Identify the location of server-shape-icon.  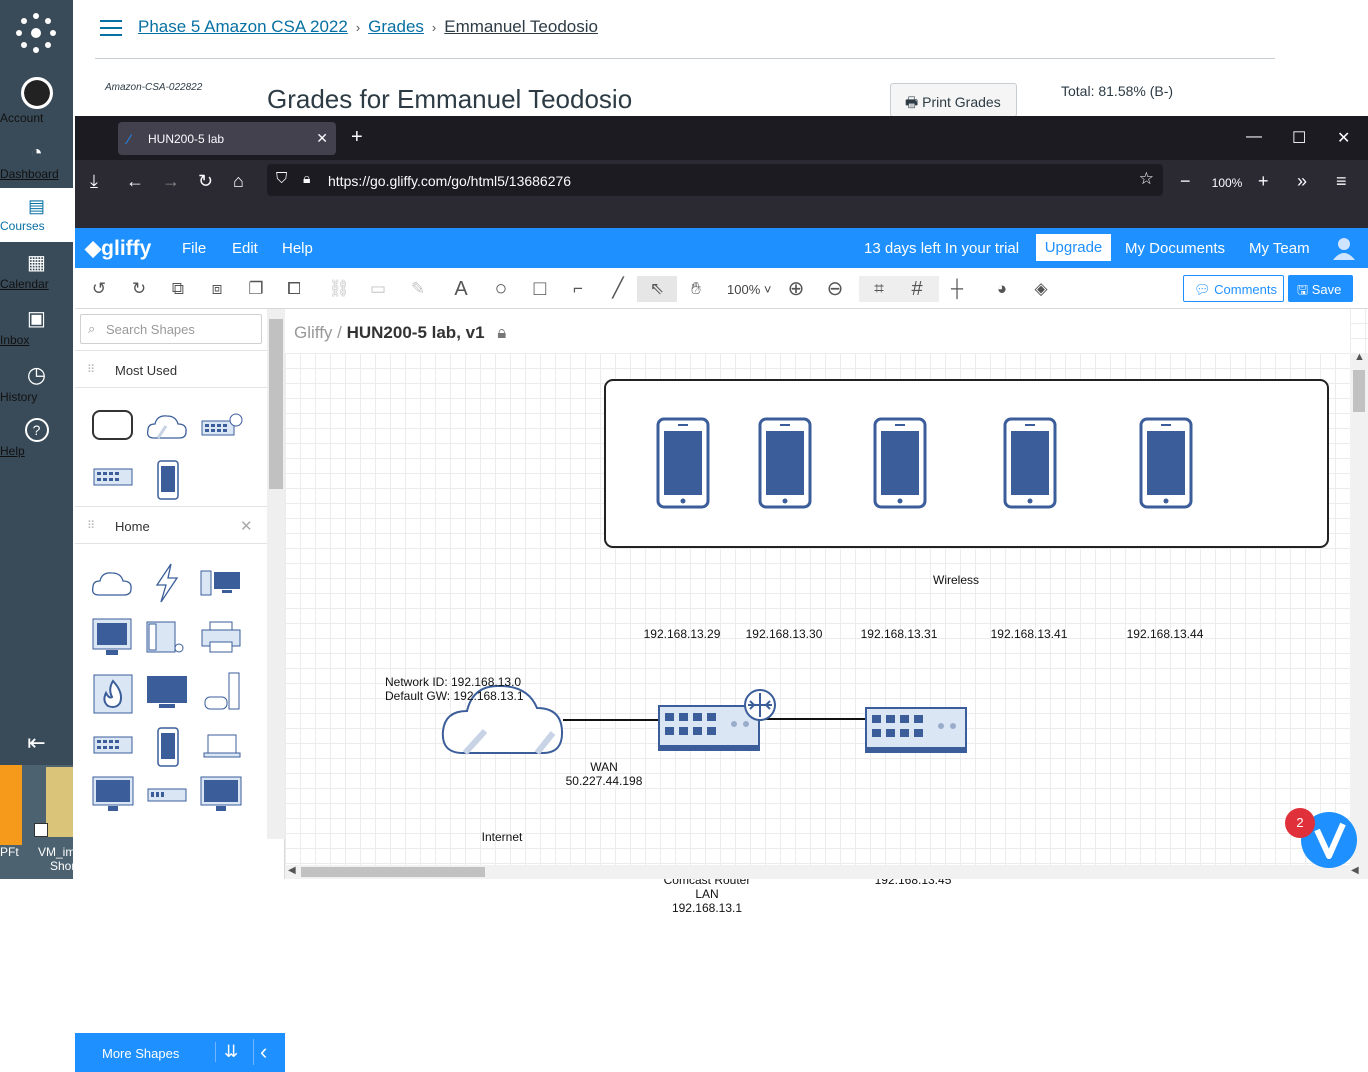
(167, 638).